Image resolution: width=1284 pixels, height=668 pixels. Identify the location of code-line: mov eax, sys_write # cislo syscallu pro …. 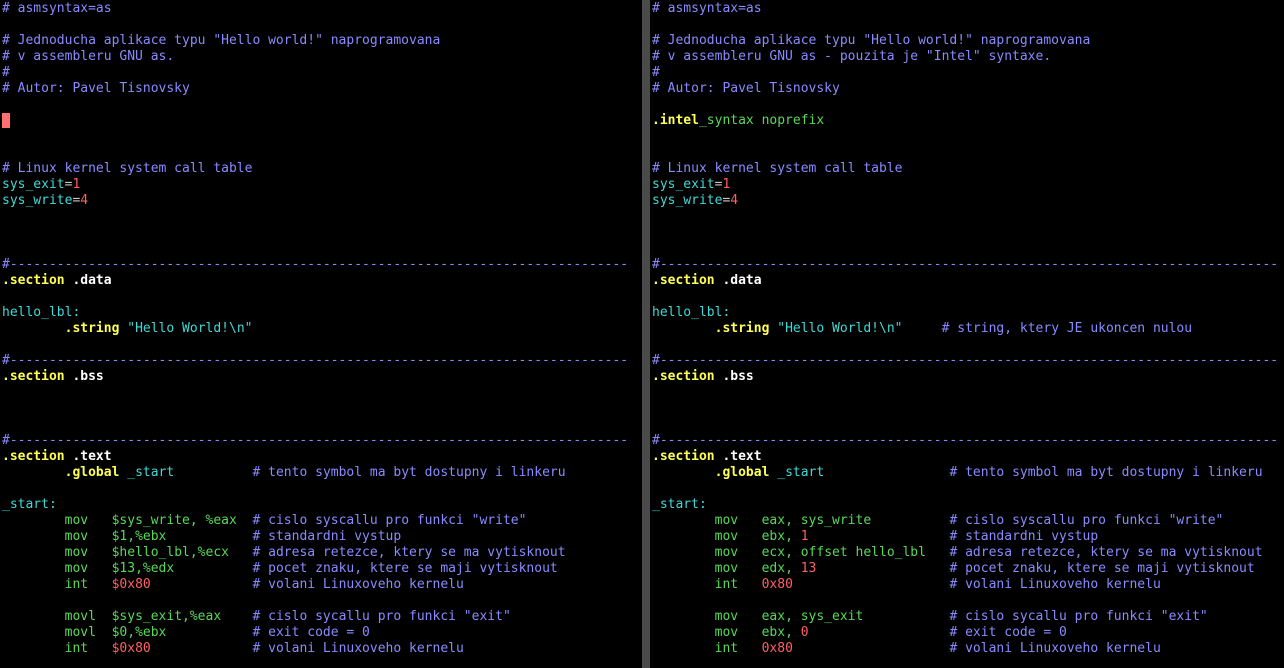
(967, 521).